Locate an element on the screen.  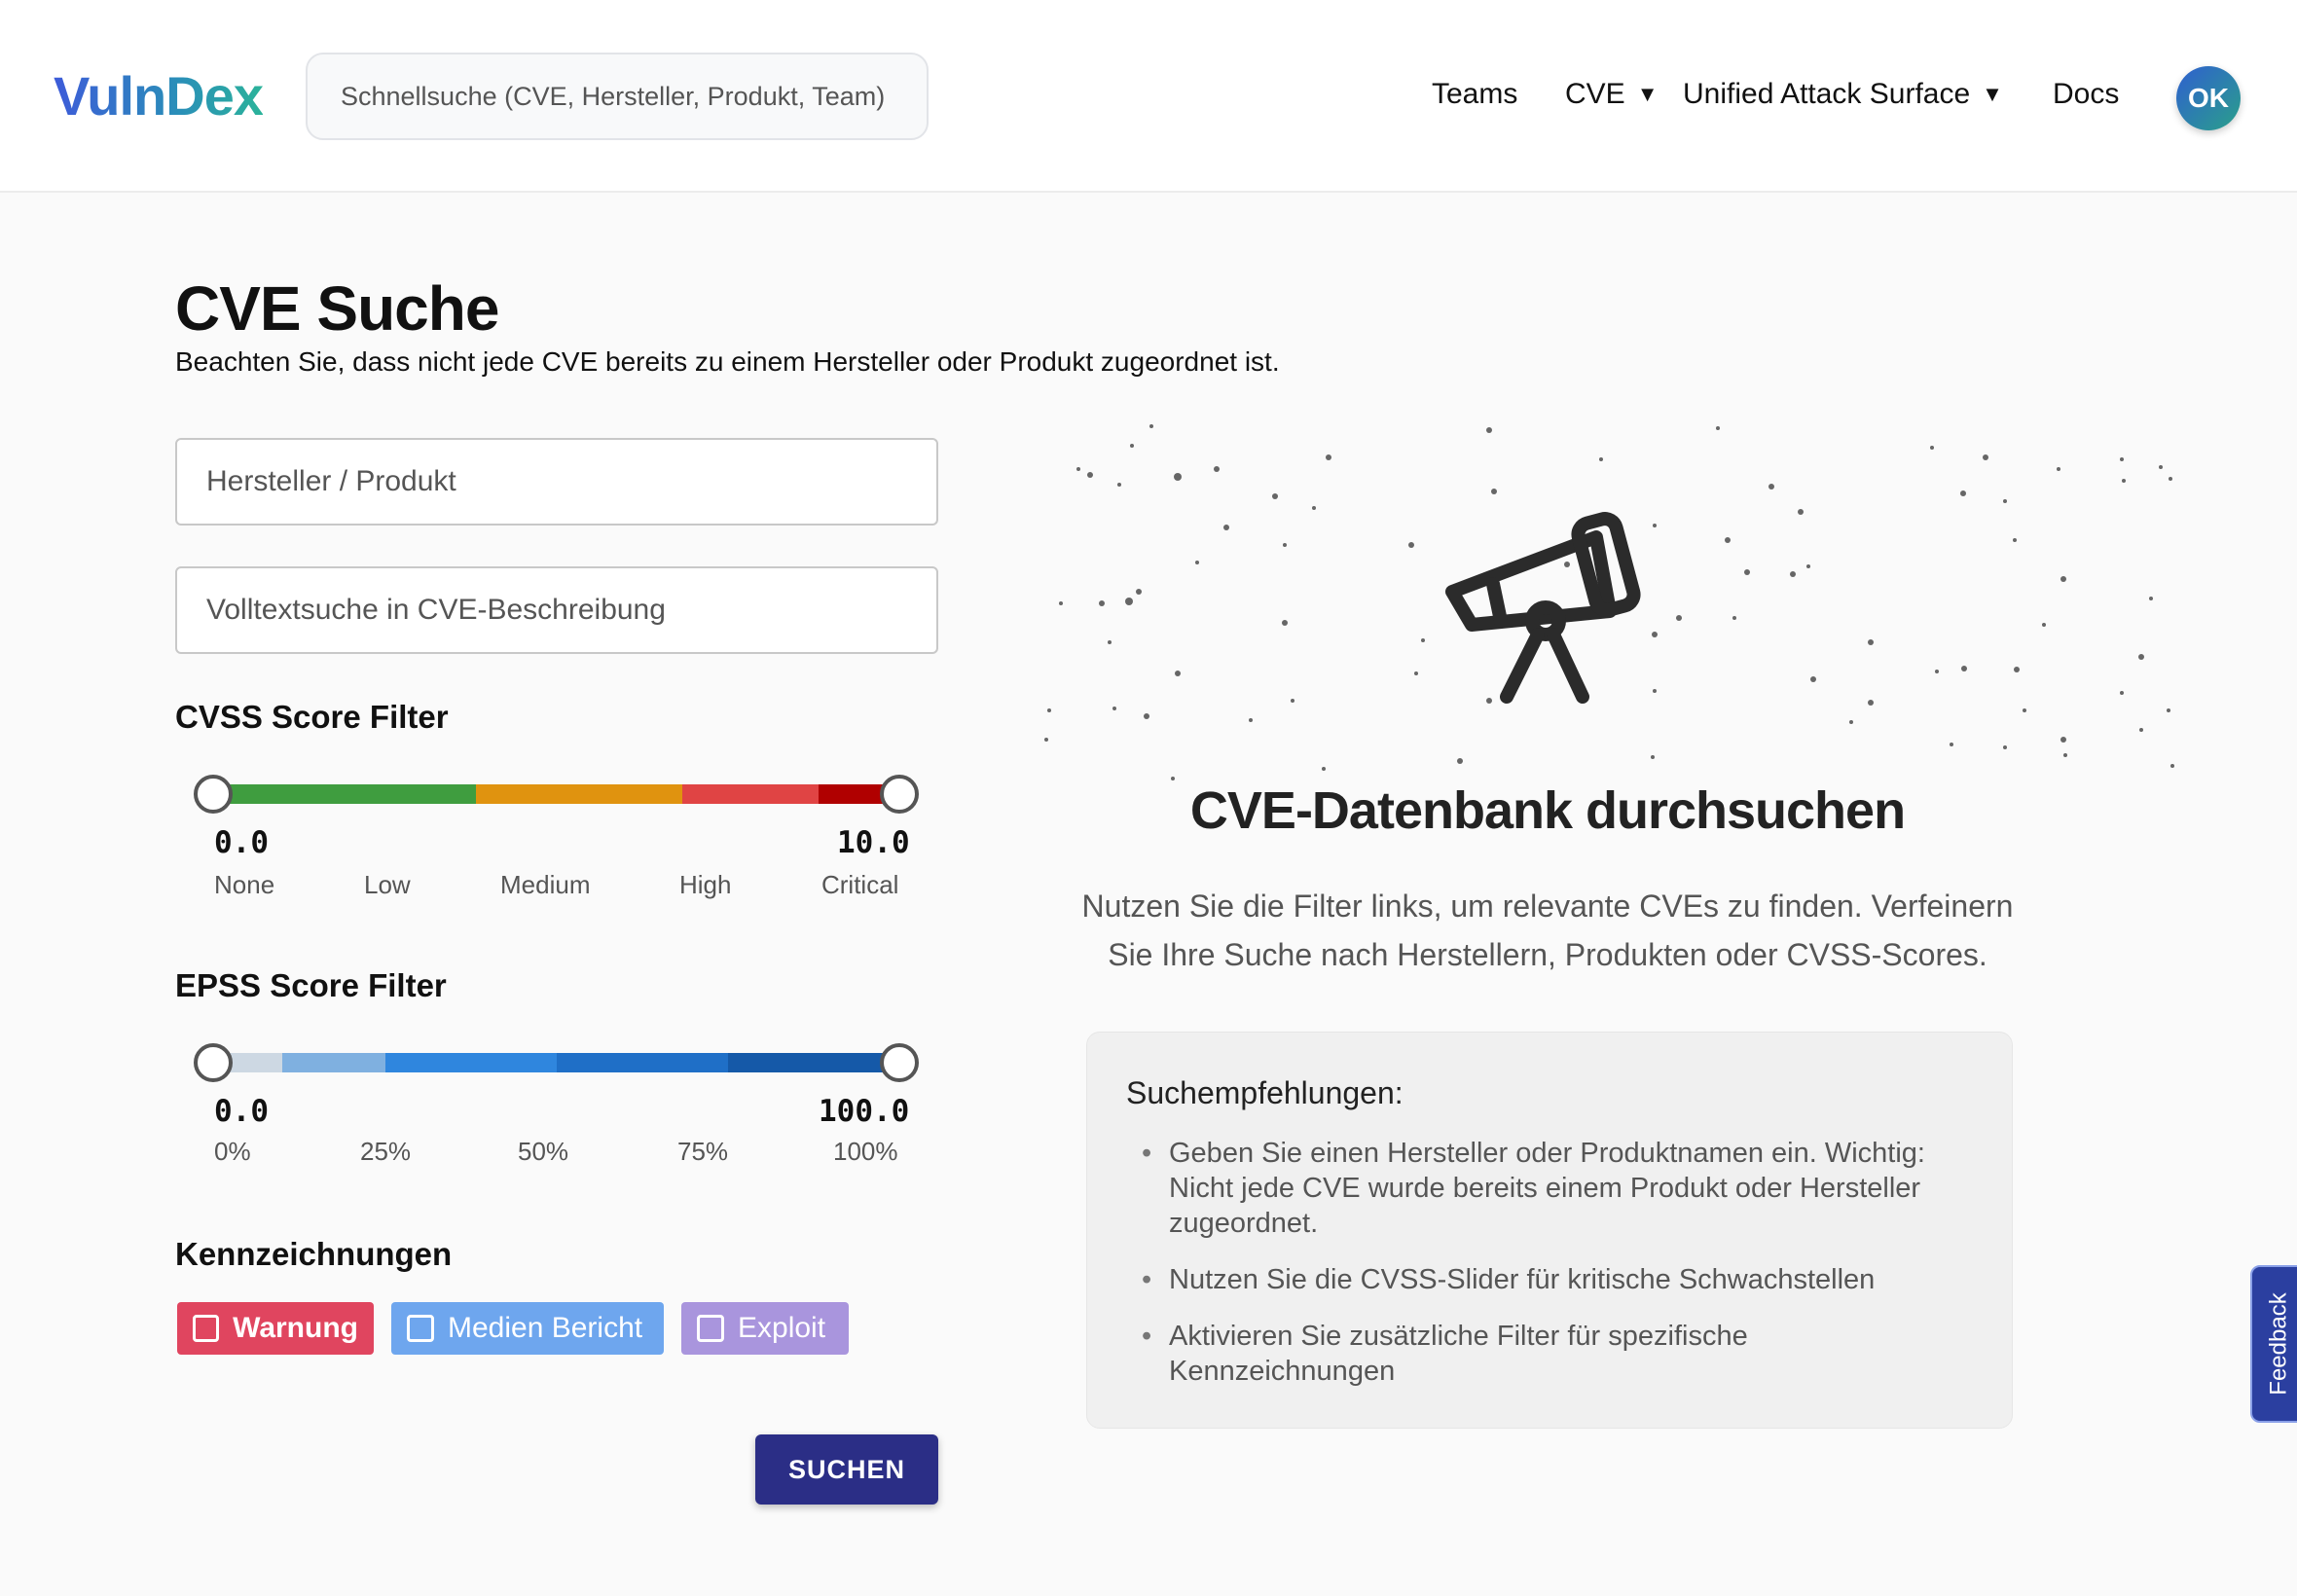
tag-label: Medien Bericht is located at coordinates (545, 1328).